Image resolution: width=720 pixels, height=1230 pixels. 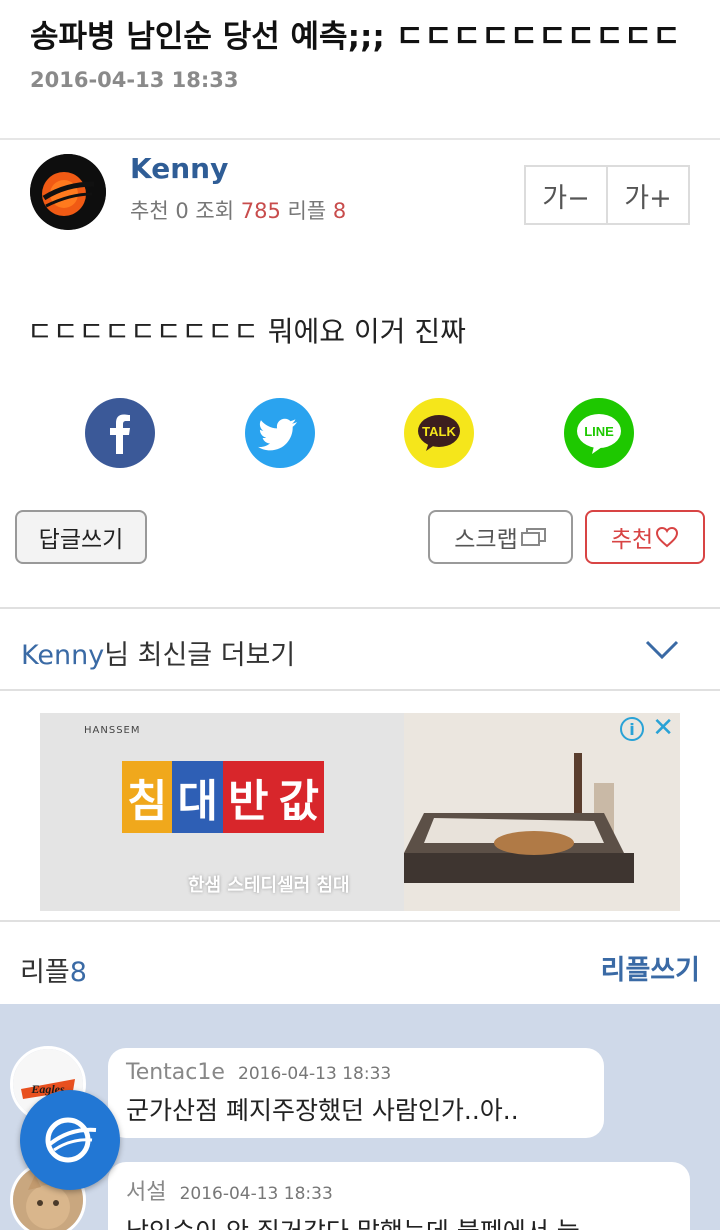 What do you see at coordinates (175, 1072) in the screenshot?
I see `comment-author: Tentac1e` at bounding box center [175, 1072].